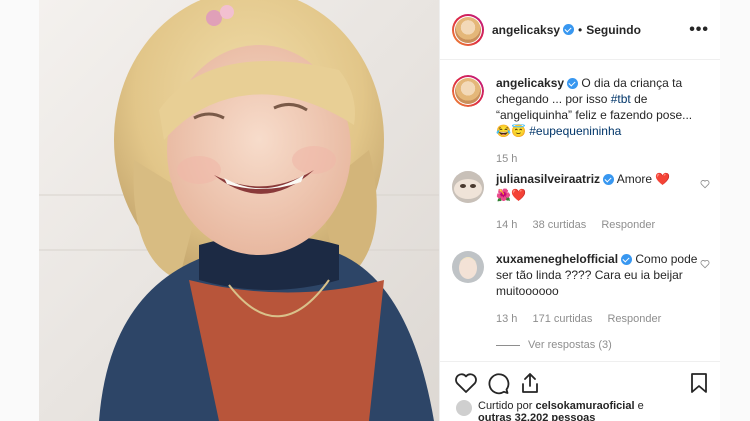  I want to click on comment-time: 13 h, so click(506, 319).